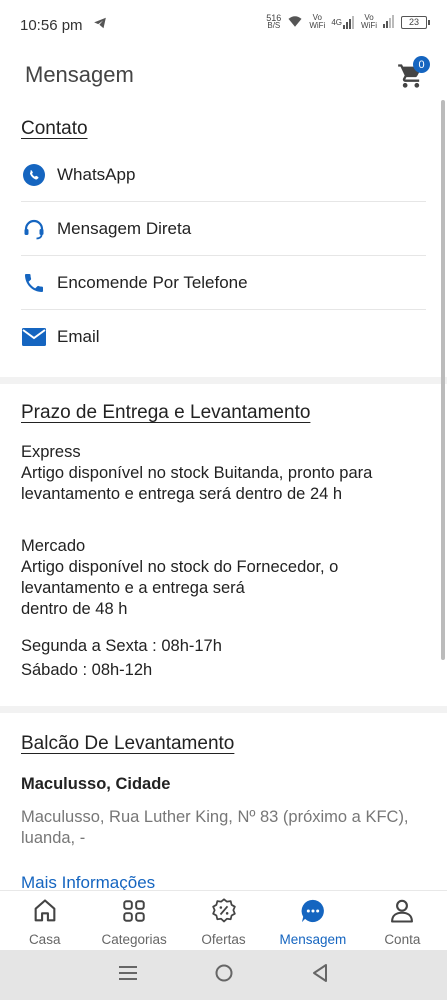  I want to click on volte-indicator-2: Vo WiFi, so click(369, 21).